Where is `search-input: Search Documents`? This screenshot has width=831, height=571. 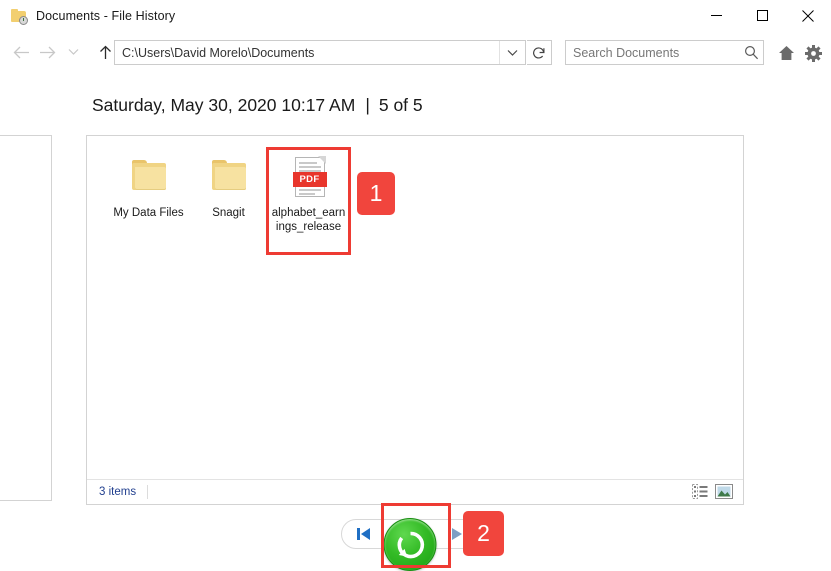
search-input: Search Documents is located at coordinates (664, 52).